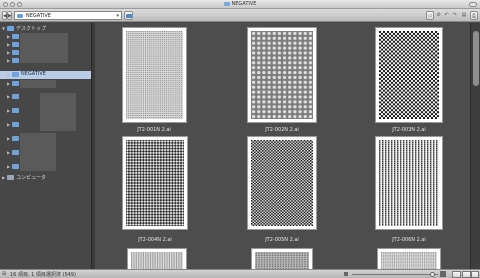 Image resolution: width=480 pixels, height=278 pixels. I want to click on small-size-icon, so click(346, 274).